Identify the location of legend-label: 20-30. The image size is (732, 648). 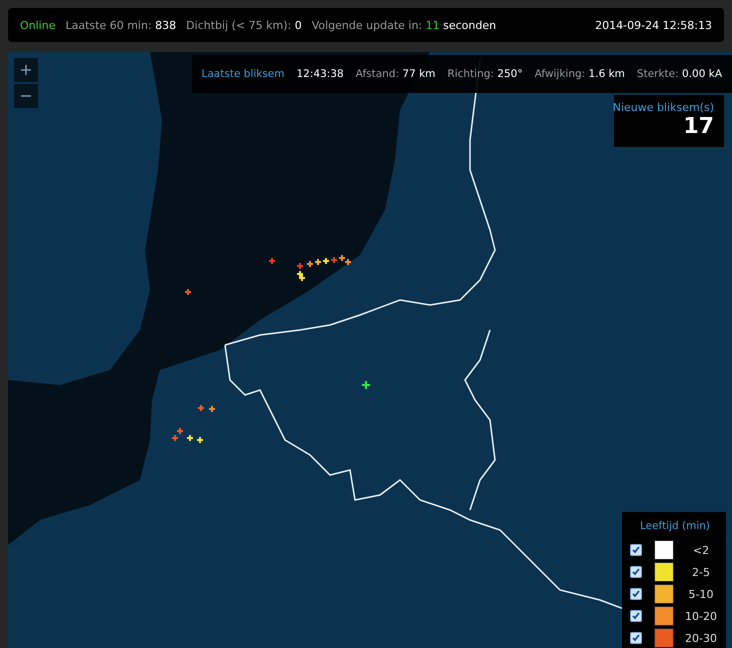
(701, 638).